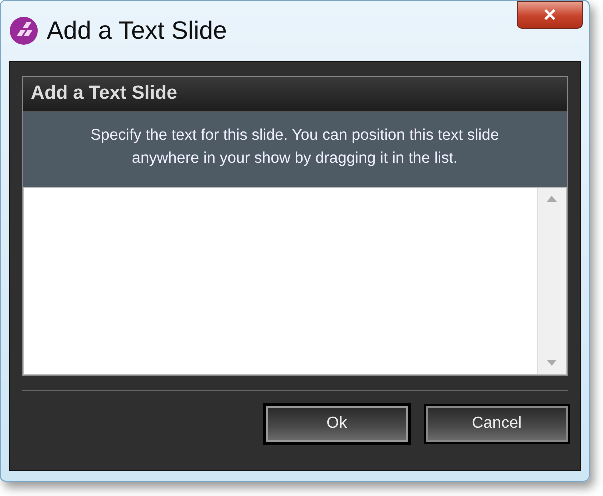 Image resolution: width=603 pixels, height=496 pixels. Describe the element at coordinates (552, 199) in the screenshot. I see `scroll-up-icon` at that location.